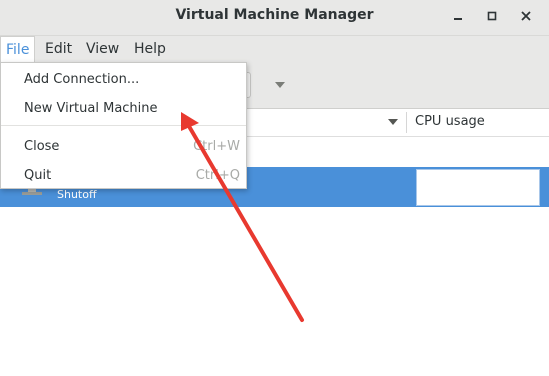 This screenshot has height=376, width=549. Describe the element at coordinates (91, 108) in the screenshot. I see `menu-item-label: New Virtual Machine` at that location.